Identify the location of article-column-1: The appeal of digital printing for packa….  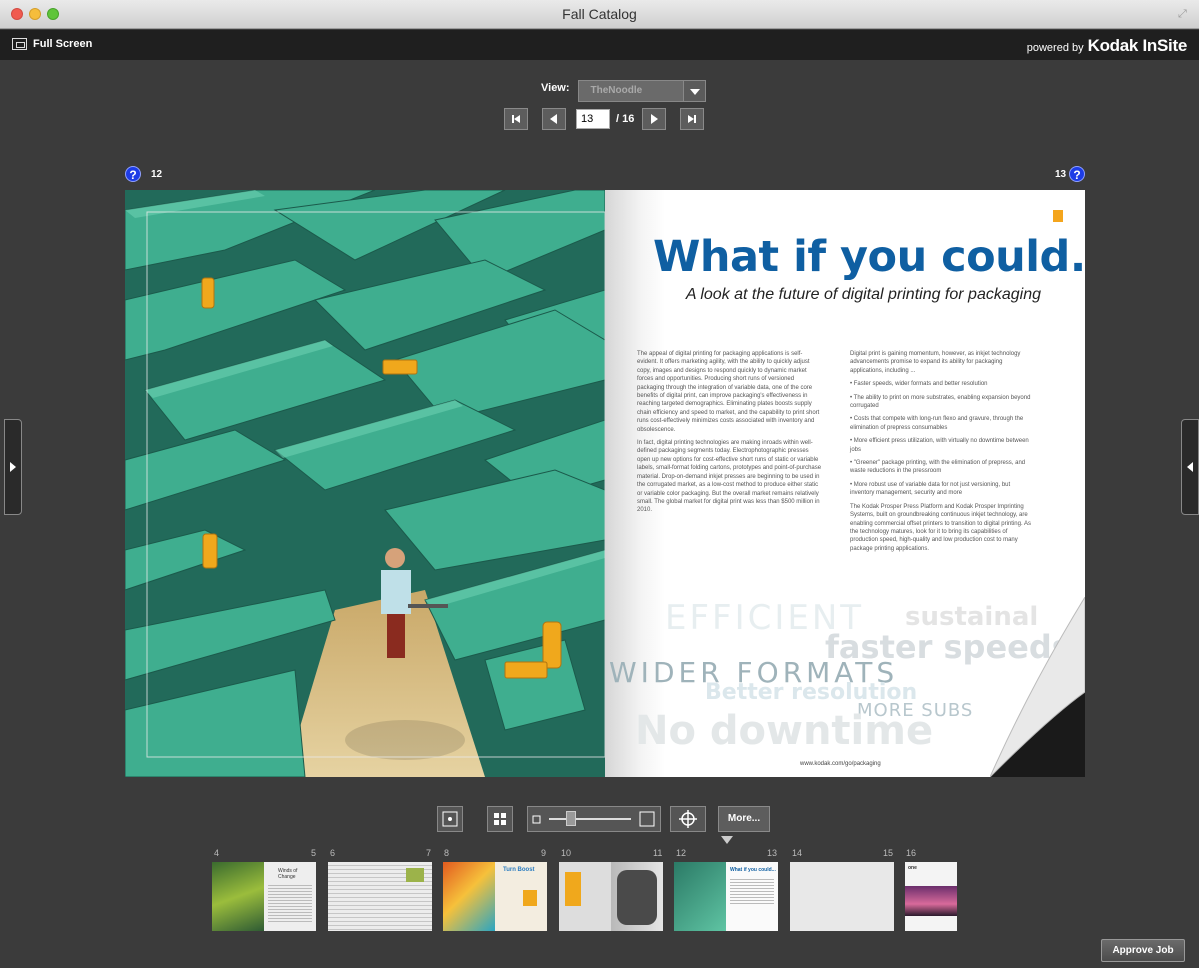
(730, 435).